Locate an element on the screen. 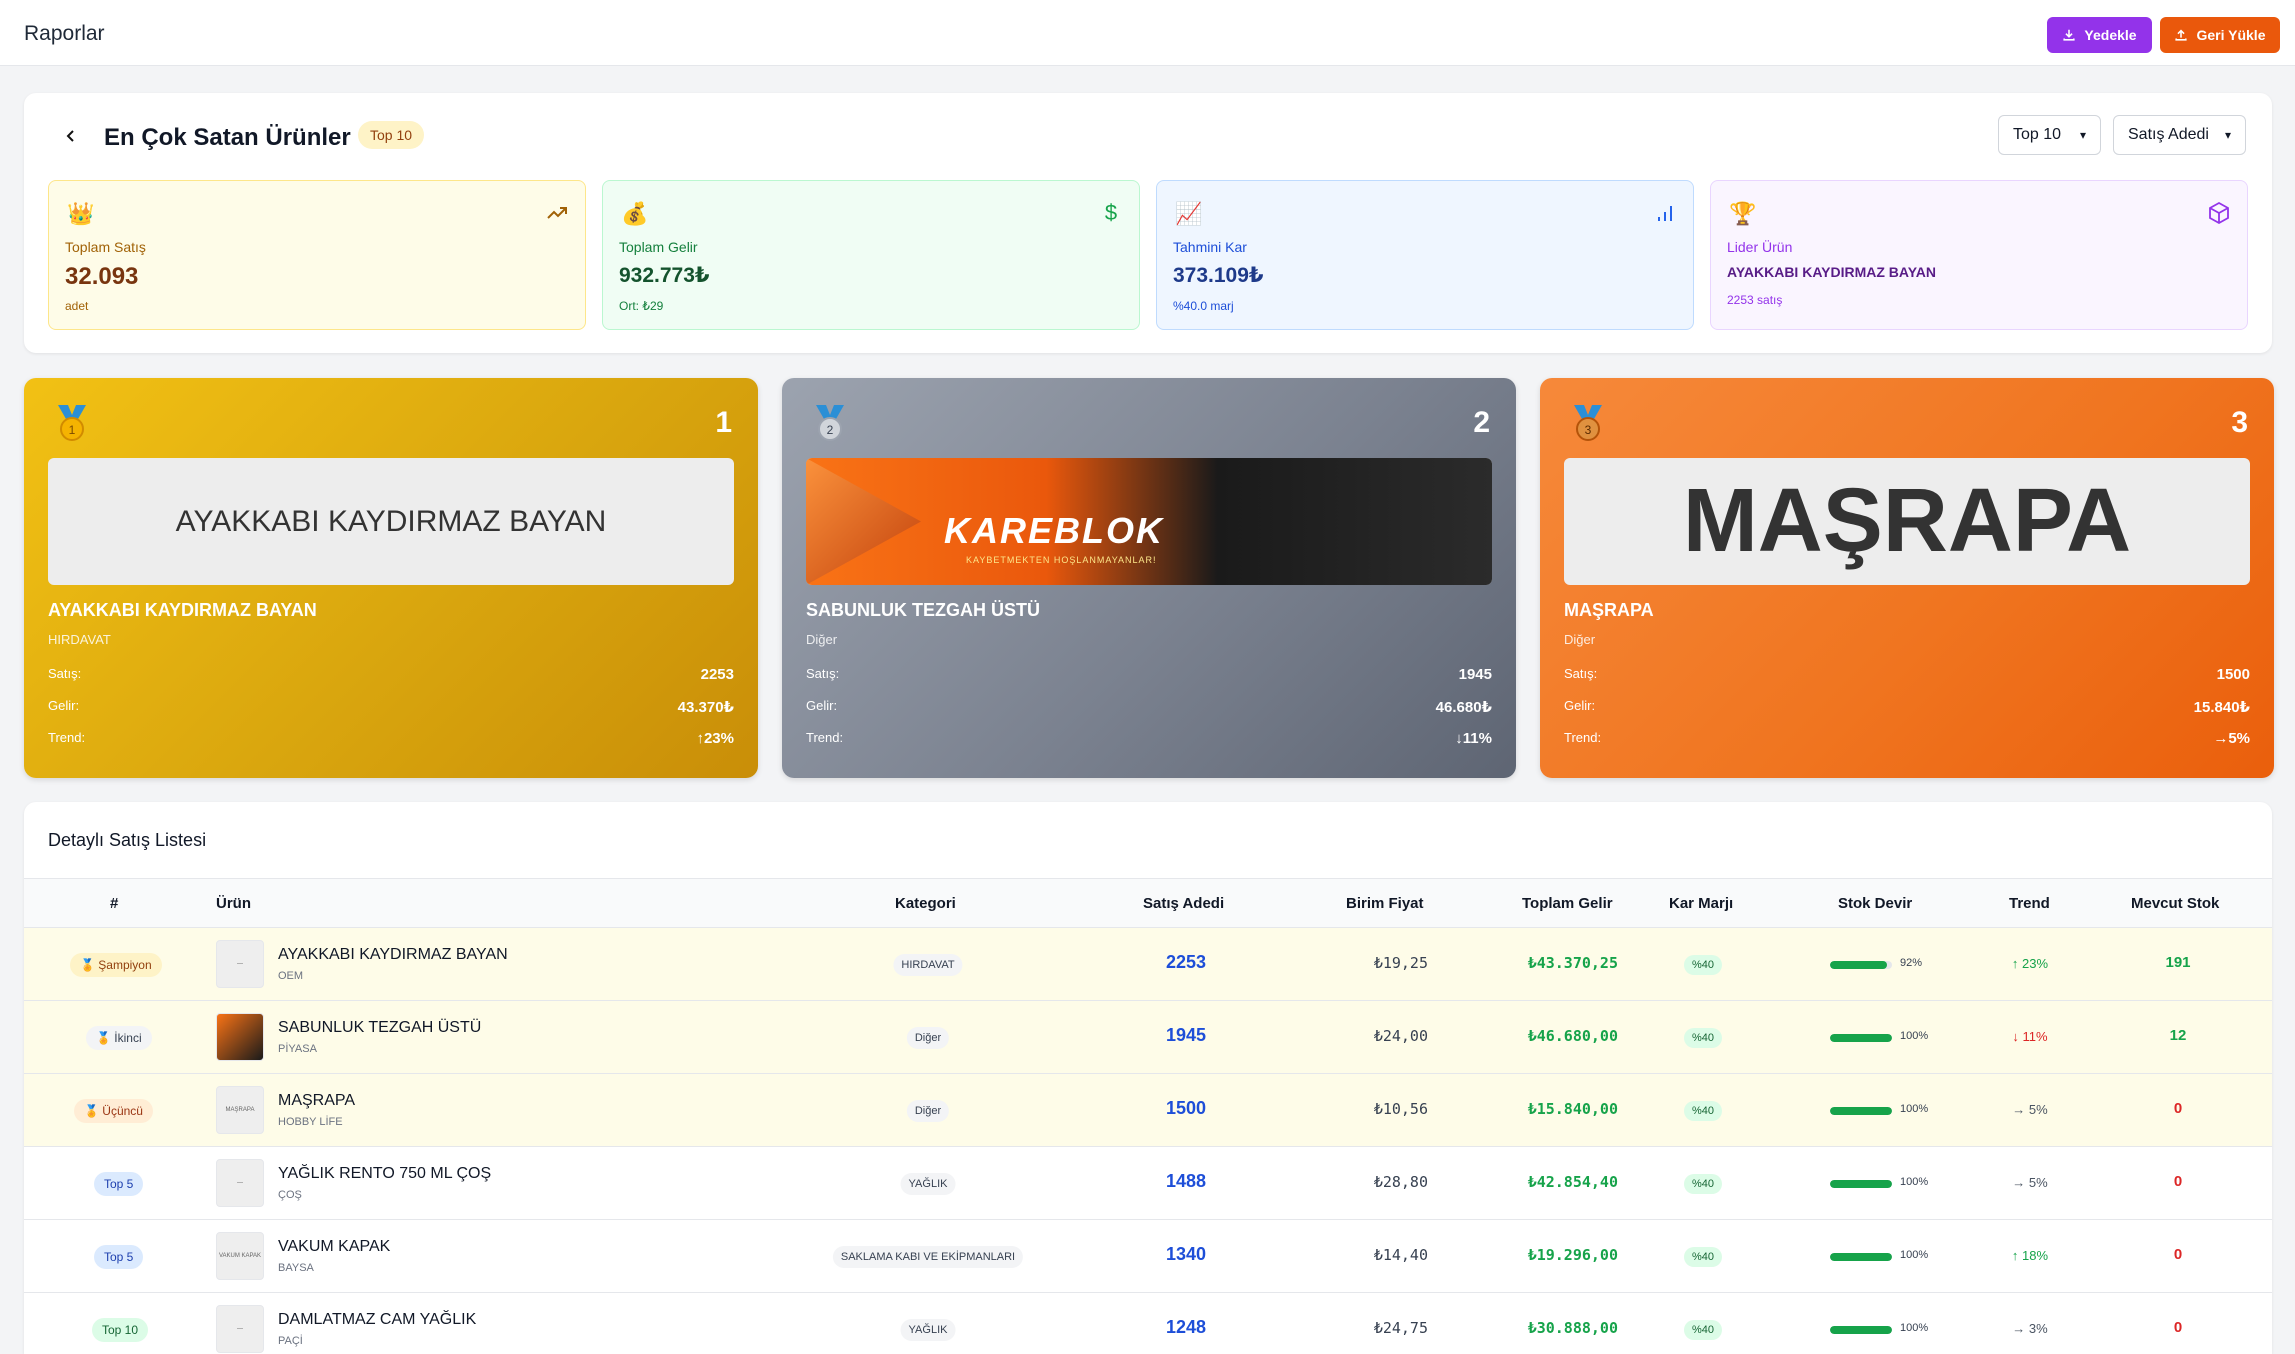 The width and height of the screenshot is (2295, 1354). restore-button: Geri Yükle is located at coordinates (2220, 35).